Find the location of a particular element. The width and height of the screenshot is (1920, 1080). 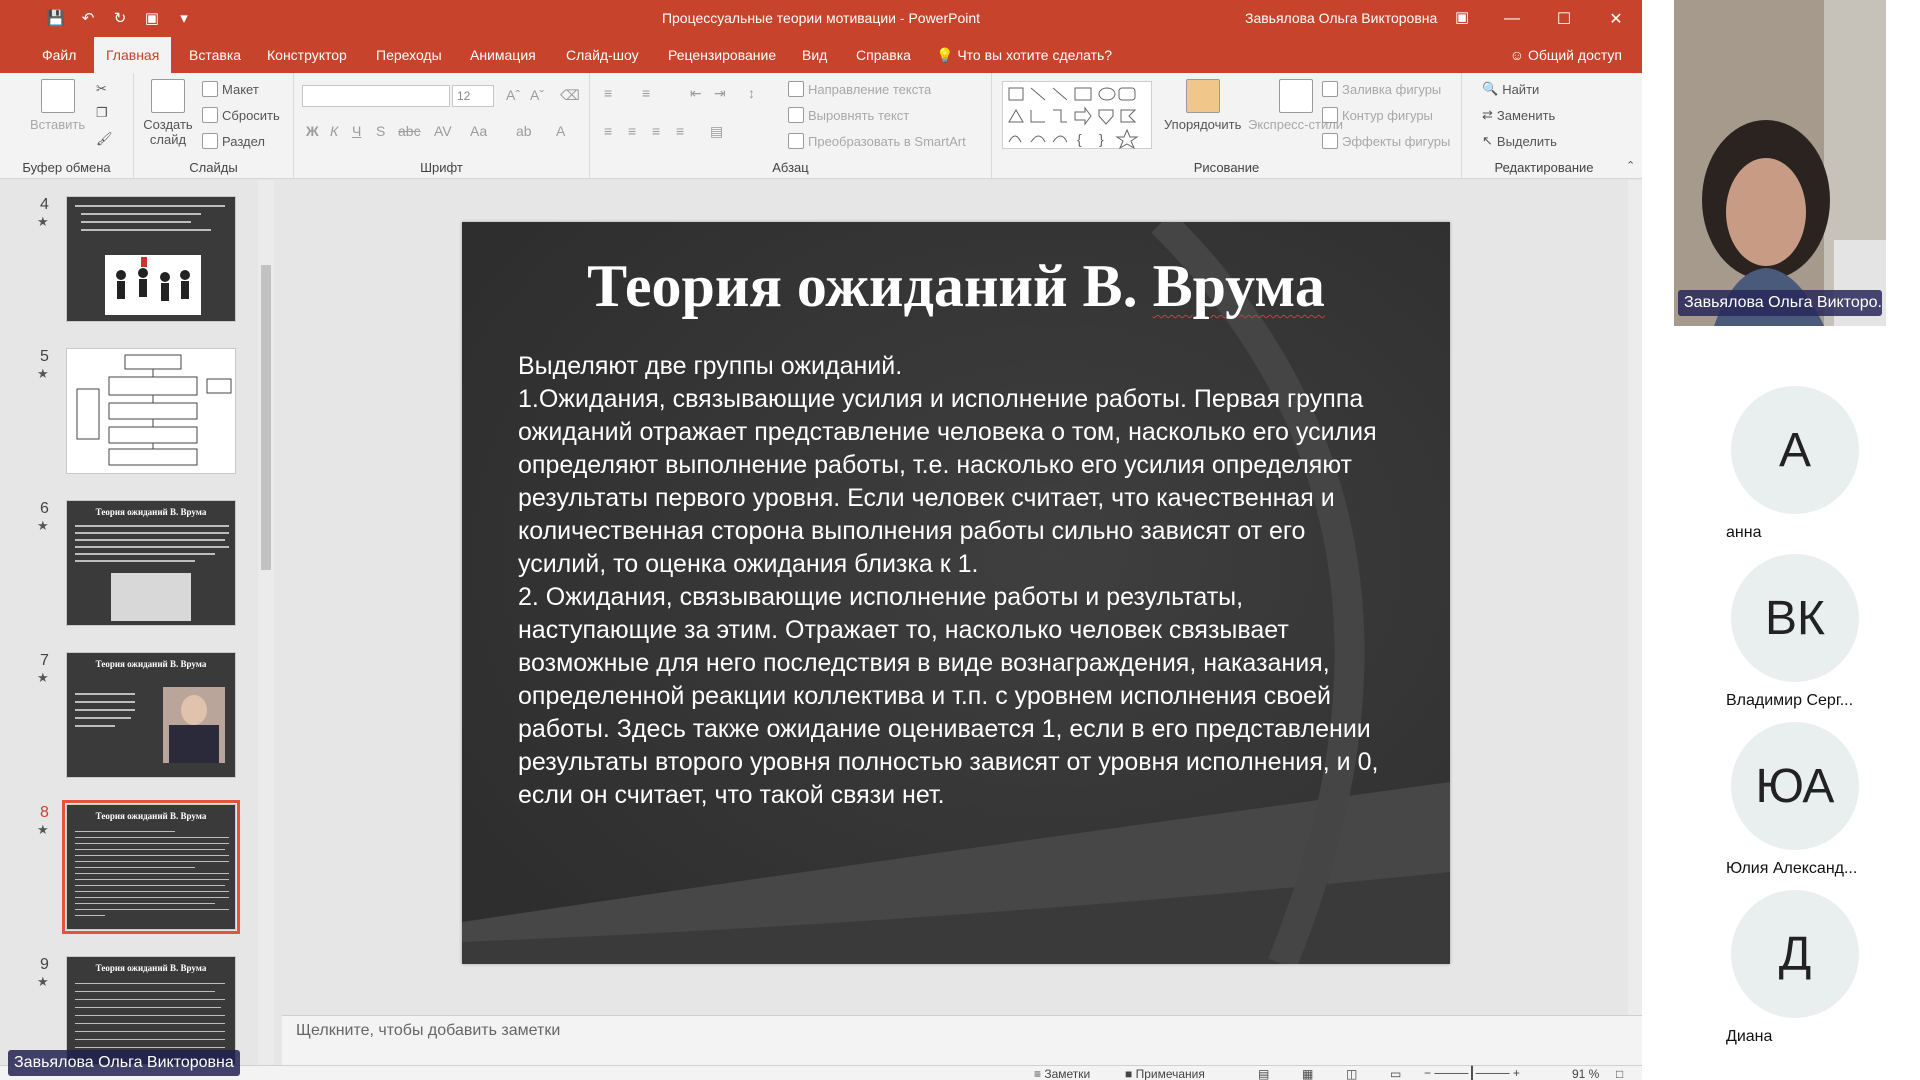

shapes-icons: { } is located at coordinates (1073, 118).